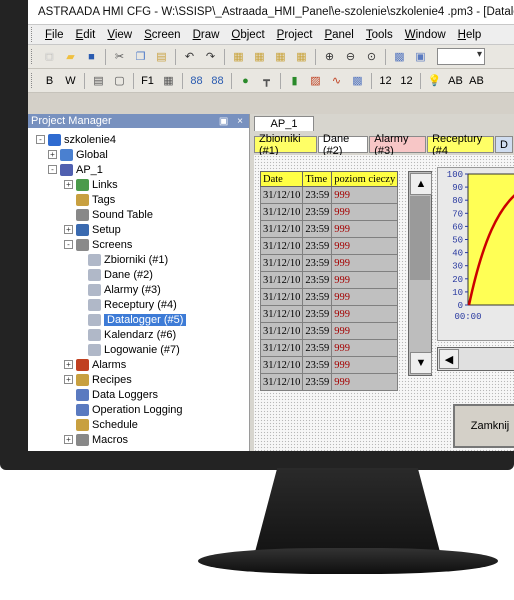 This screenshot has height=600, width=514. I want to click on tree-item-recipes: + Recipes, so click(98, 379).